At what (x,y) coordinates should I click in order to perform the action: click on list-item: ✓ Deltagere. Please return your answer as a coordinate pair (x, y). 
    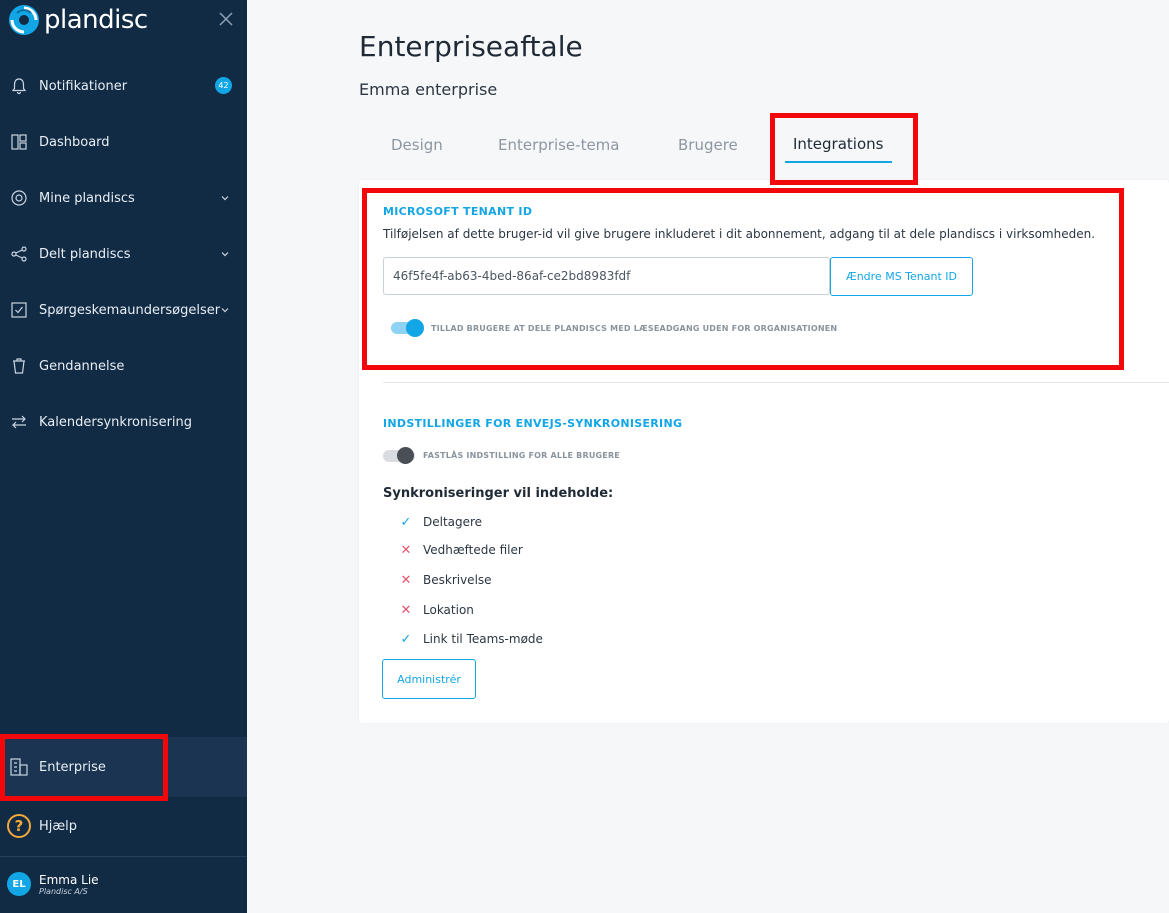
    Looking at the image, I should click on (441, 522).